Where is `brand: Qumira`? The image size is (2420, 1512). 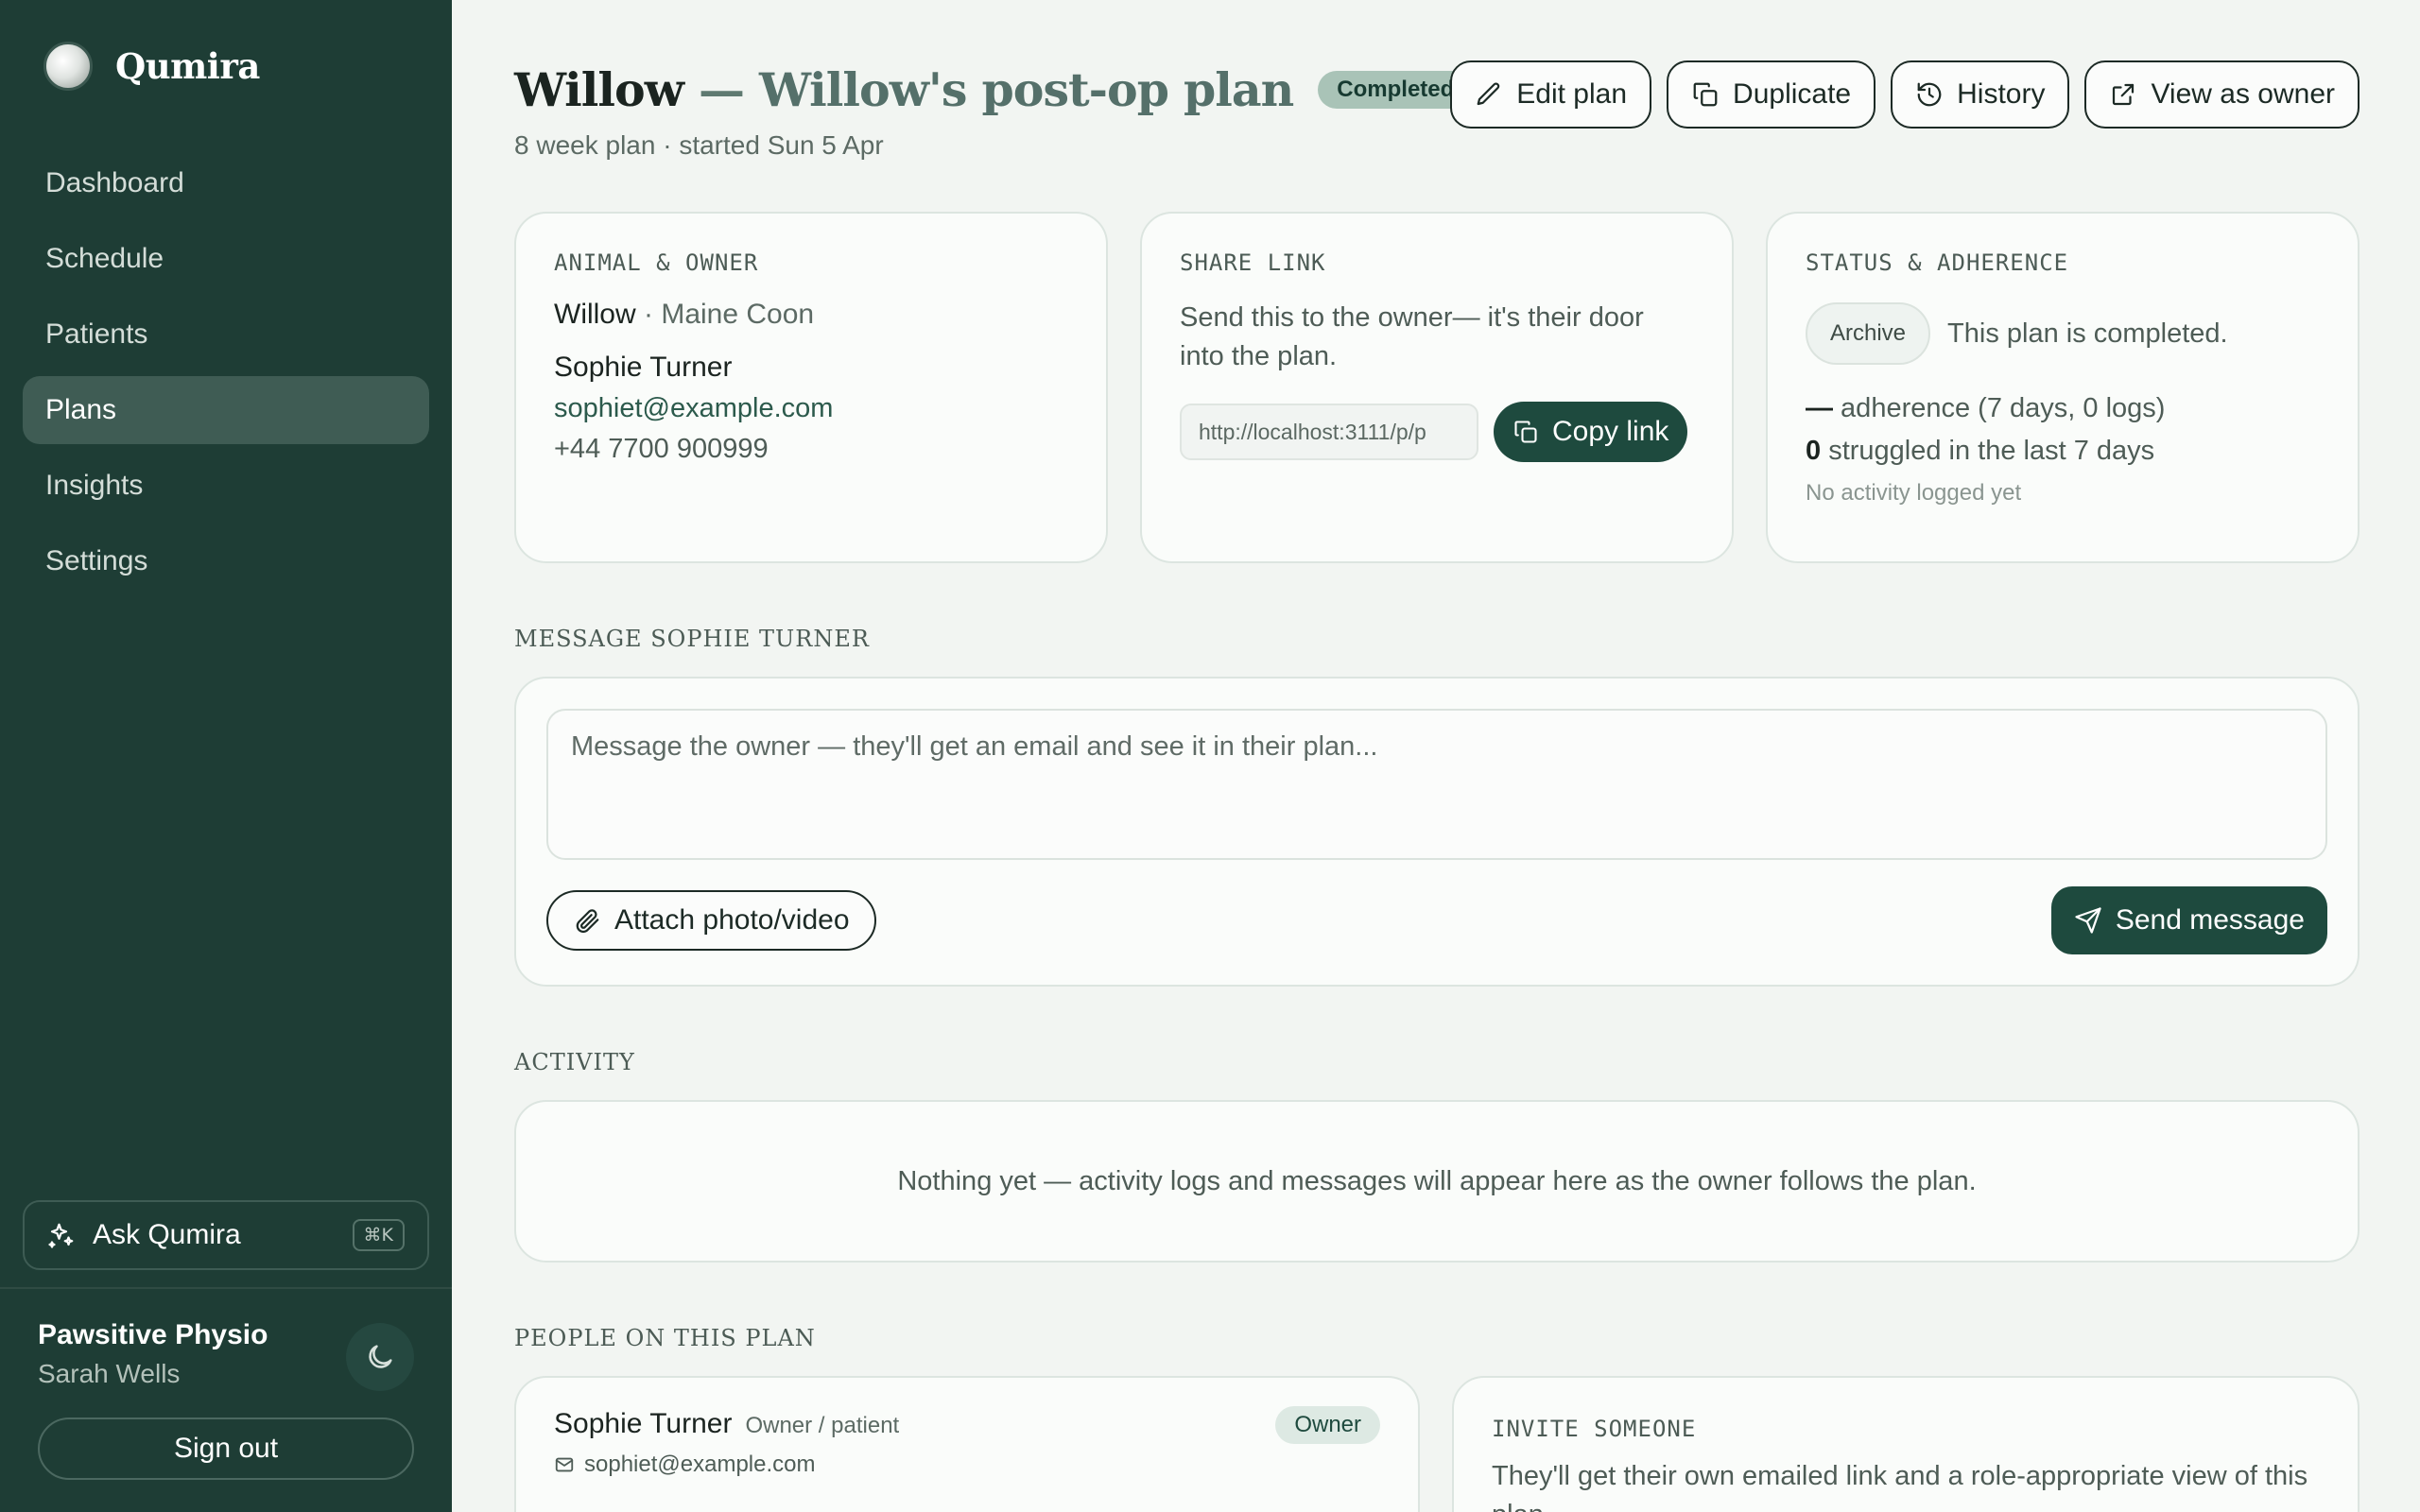 brand: Qumira is located at coordinates (151, 66).